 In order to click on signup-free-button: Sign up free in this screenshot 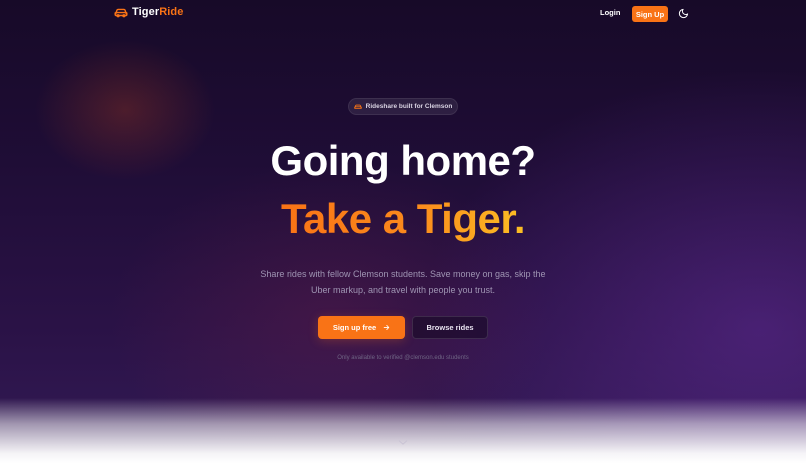, I will do `click(361, 327)`.